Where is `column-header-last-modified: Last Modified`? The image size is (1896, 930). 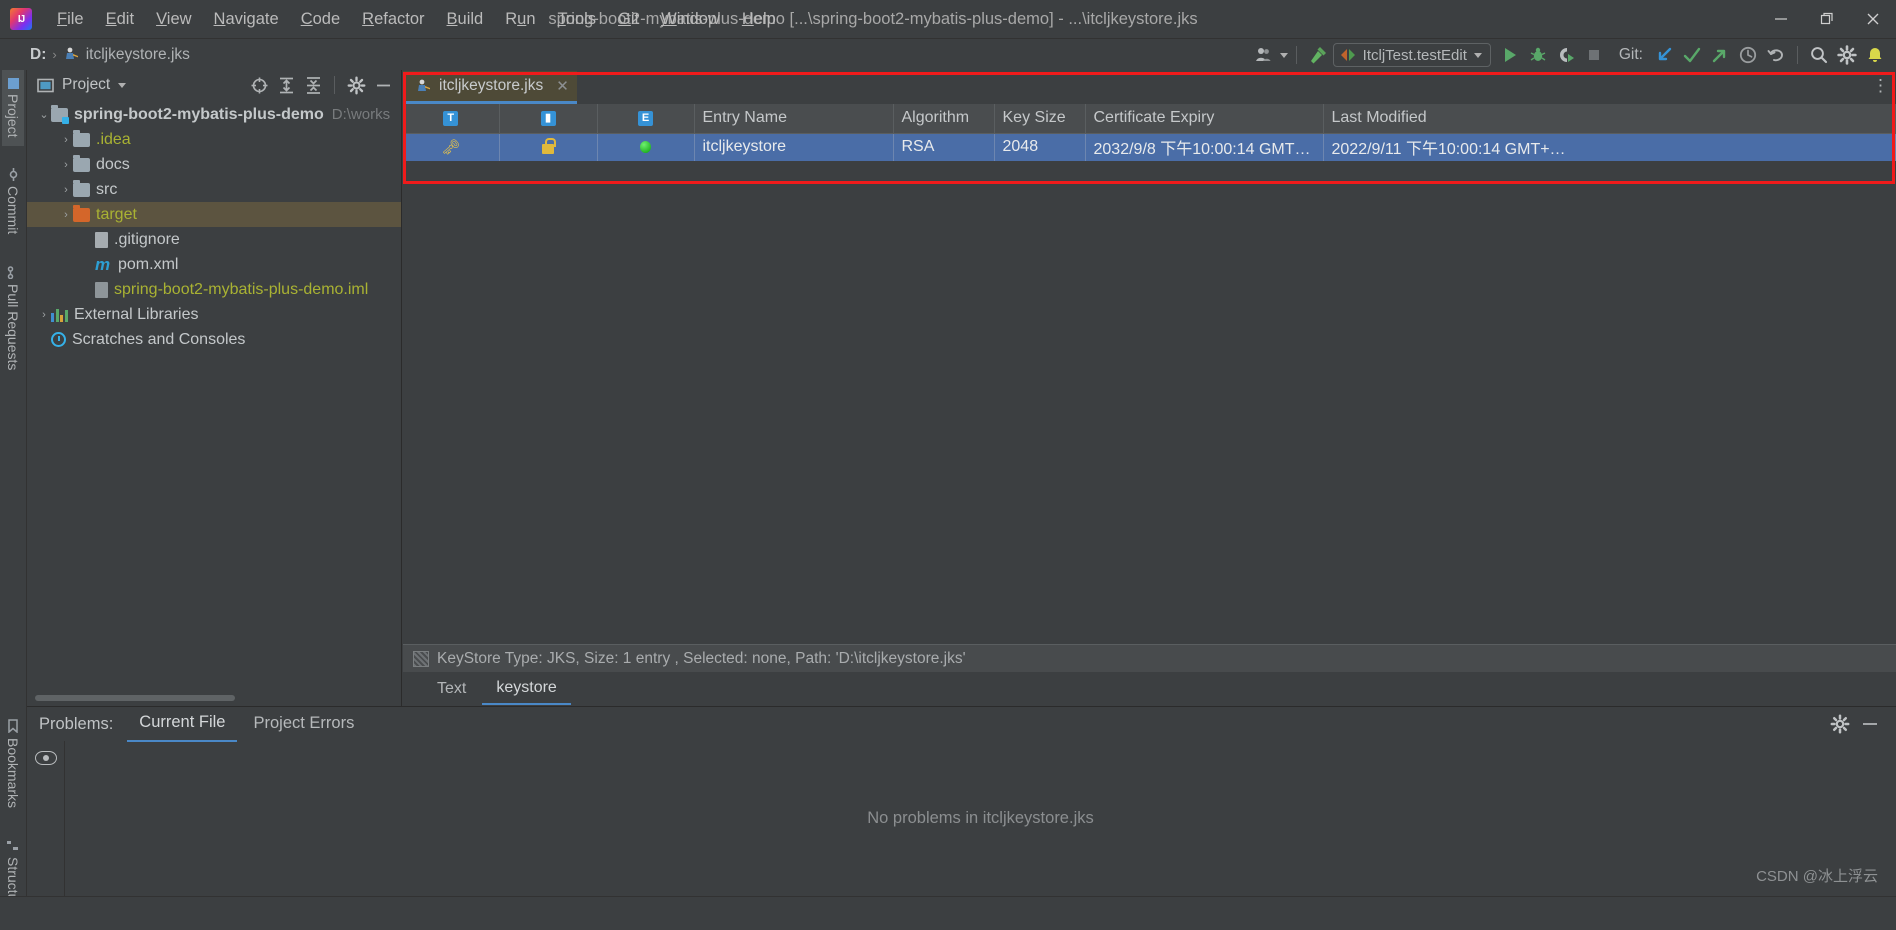
column-header-last-modified: Last Modified is located at coordinates (1609, 119).